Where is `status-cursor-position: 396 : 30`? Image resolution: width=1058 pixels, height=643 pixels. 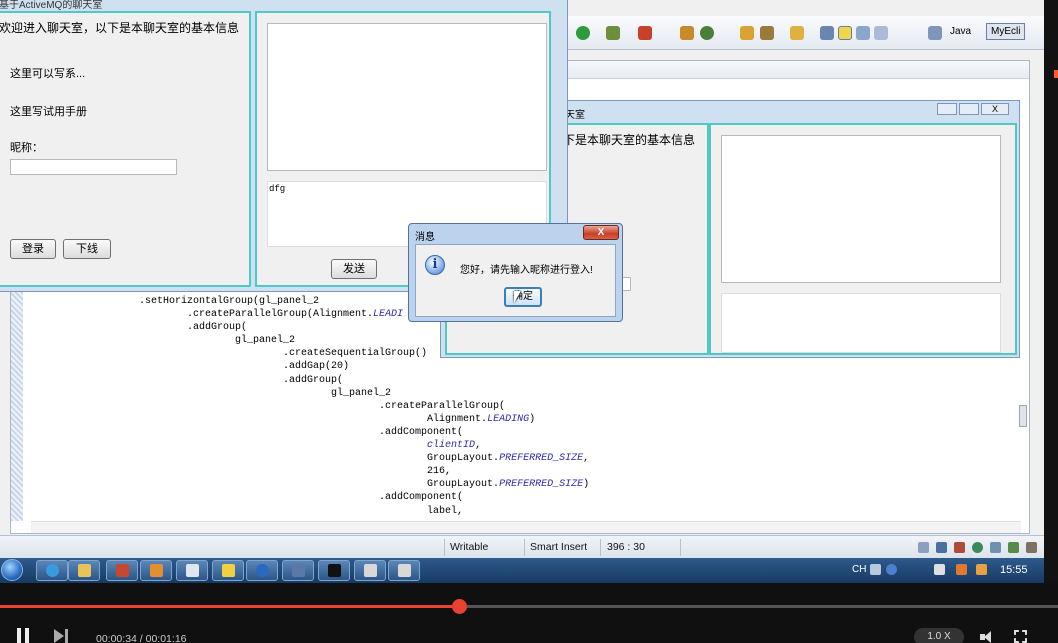
status-cursor-position: 396 : 30 is located at coordinates (626, 547).